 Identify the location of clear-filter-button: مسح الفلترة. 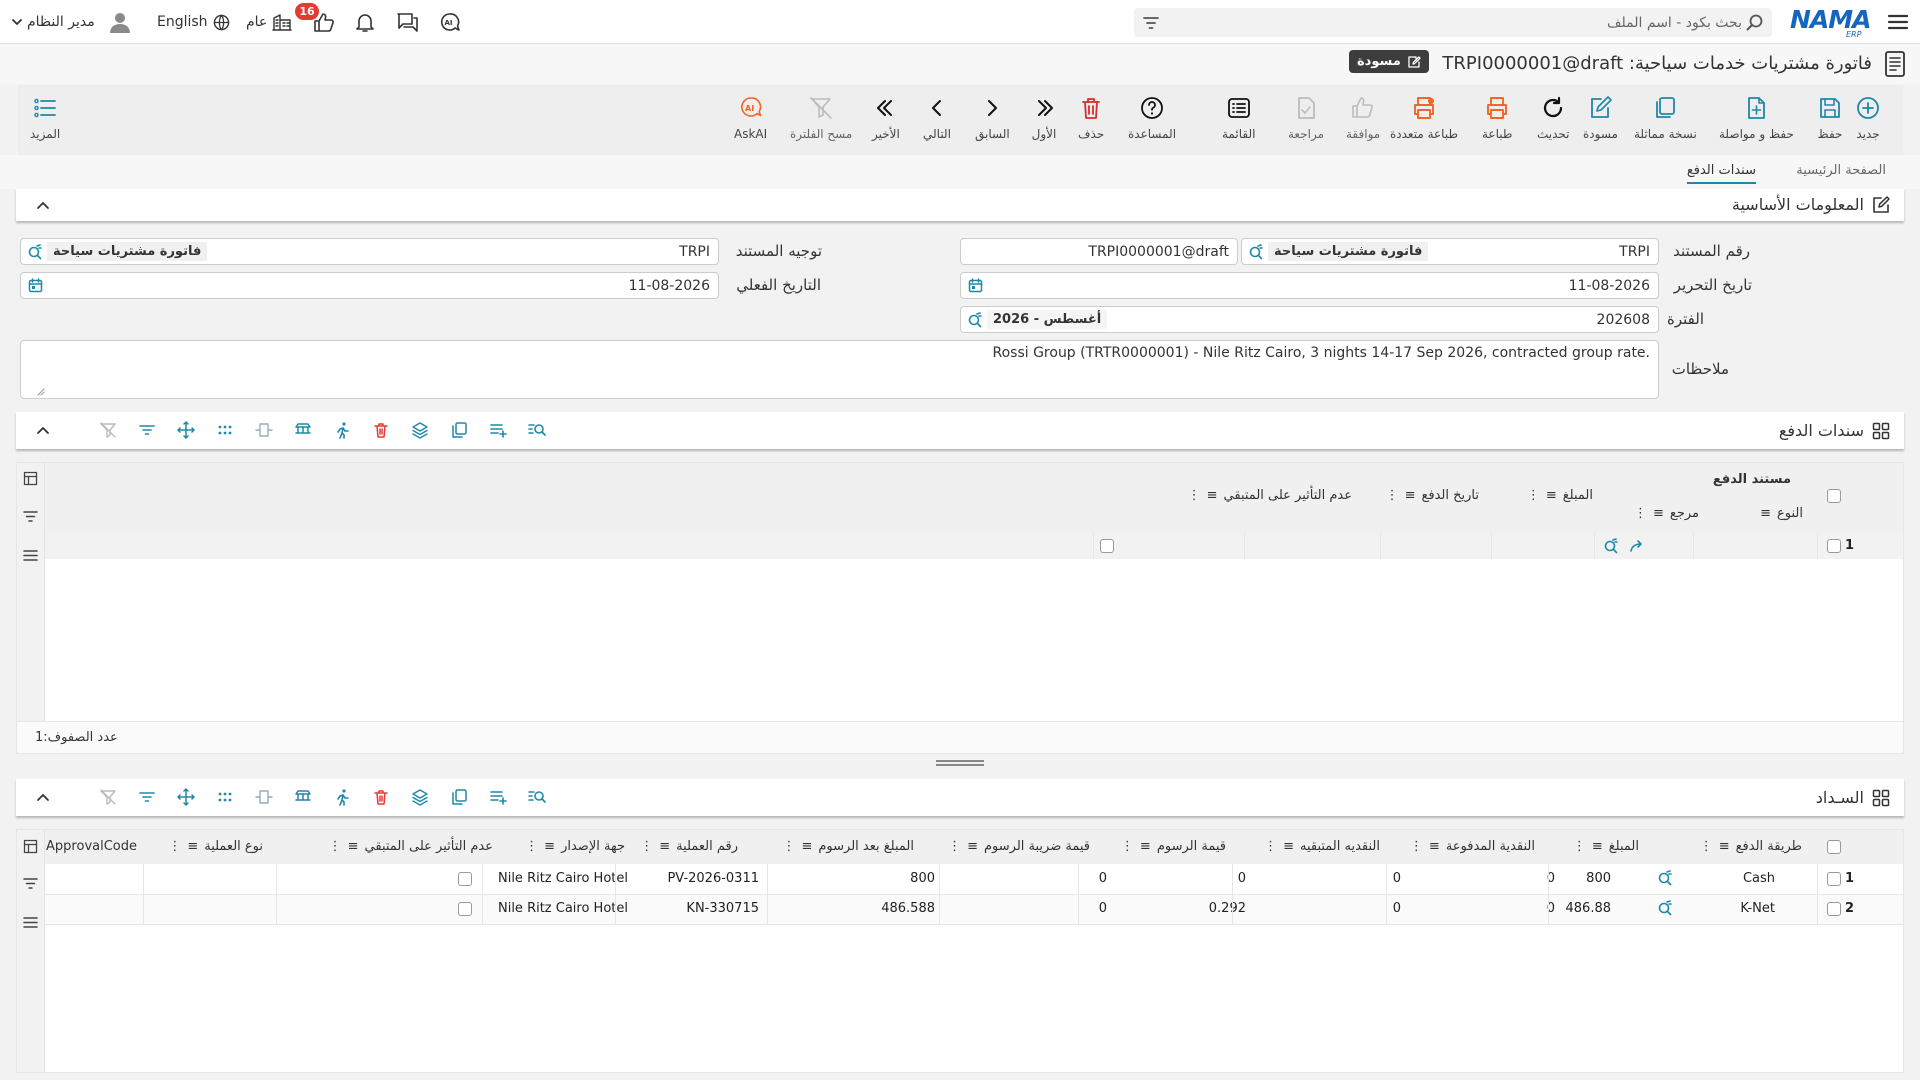
(821, 118).